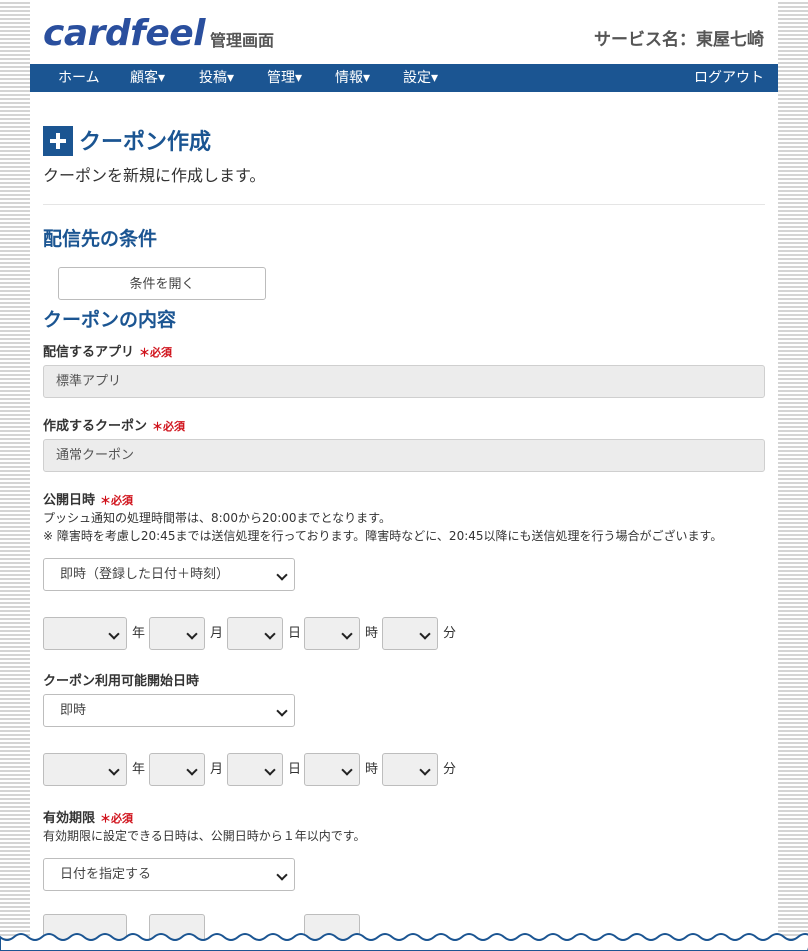  I want to click on start-minute-select, so click(410, 769).